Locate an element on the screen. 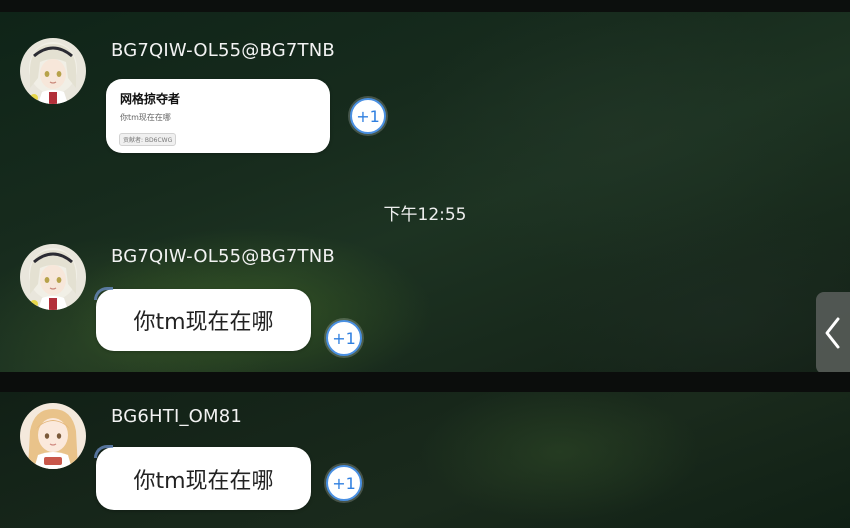  chevron-left-icon is located at coordinates (832, 333).